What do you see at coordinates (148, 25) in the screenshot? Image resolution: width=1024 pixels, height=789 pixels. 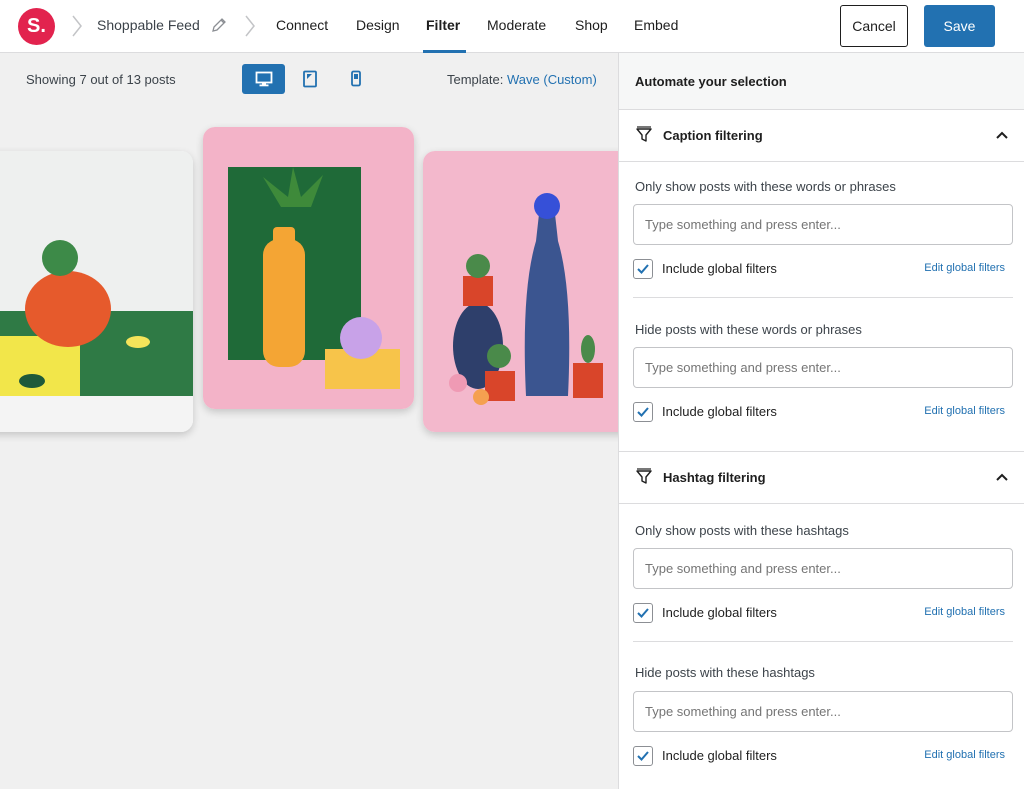 I see `feed-name: Shoppable Feed` at bounding box center [148, 25].